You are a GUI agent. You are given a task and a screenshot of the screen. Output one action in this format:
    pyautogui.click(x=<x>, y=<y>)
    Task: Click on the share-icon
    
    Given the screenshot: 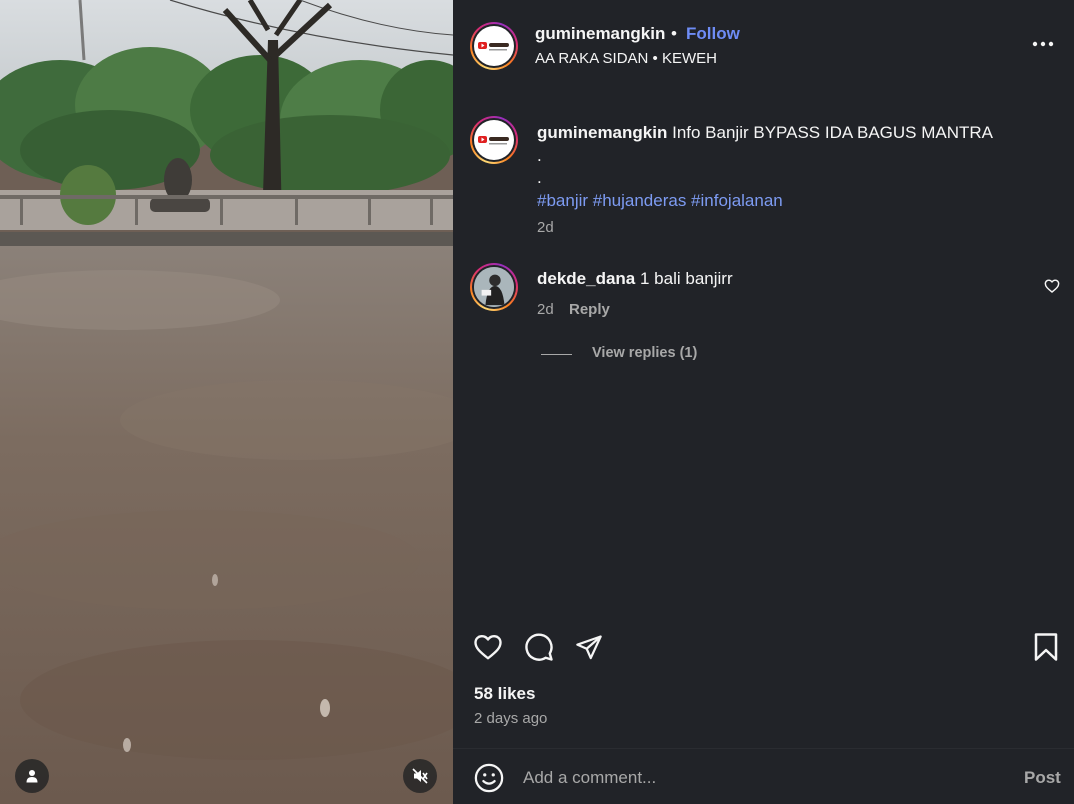 What is the action you would take?
    pyautogui.click(x=589, y=647)
    